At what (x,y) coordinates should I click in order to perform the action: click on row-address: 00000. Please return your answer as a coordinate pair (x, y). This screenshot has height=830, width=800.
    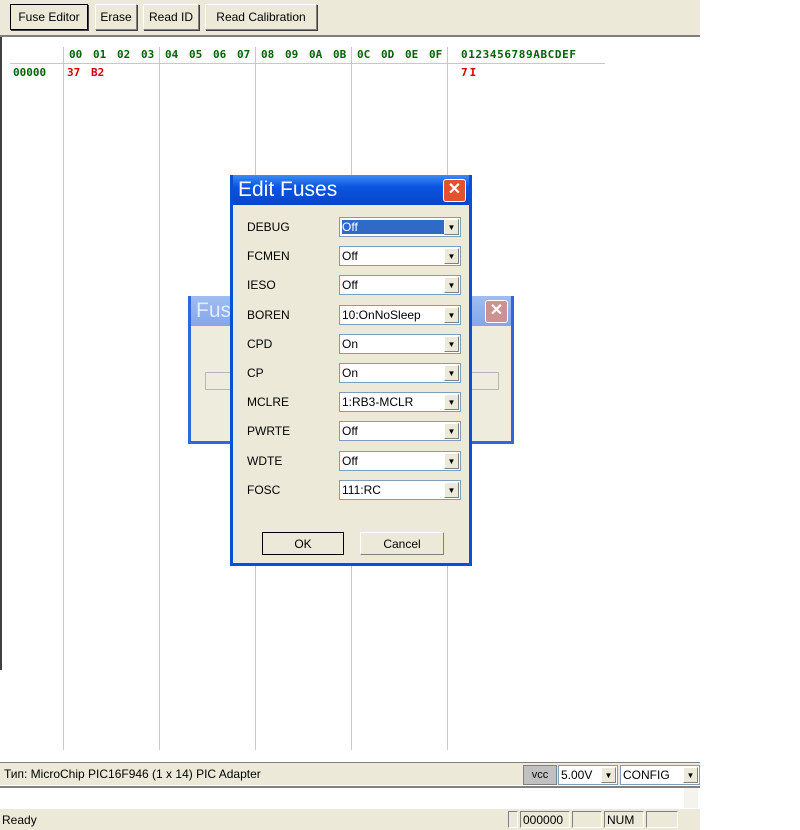
    Looking at the image, I should click on (30, 72).